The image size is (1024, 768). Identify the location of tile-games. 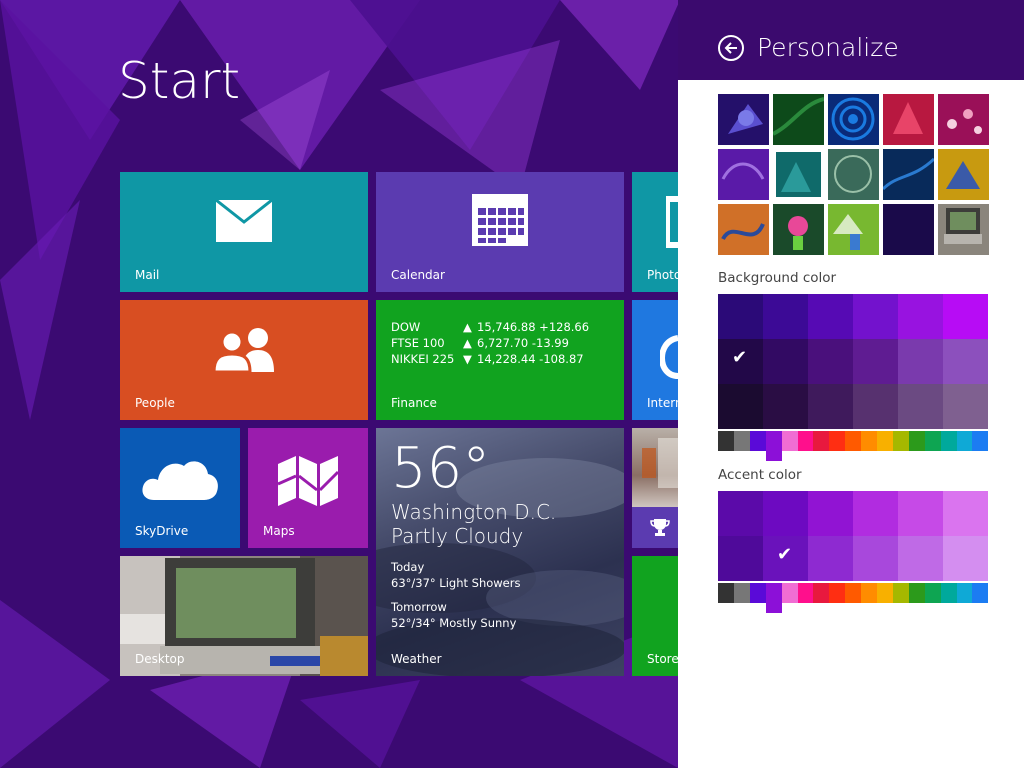
(655, 527).